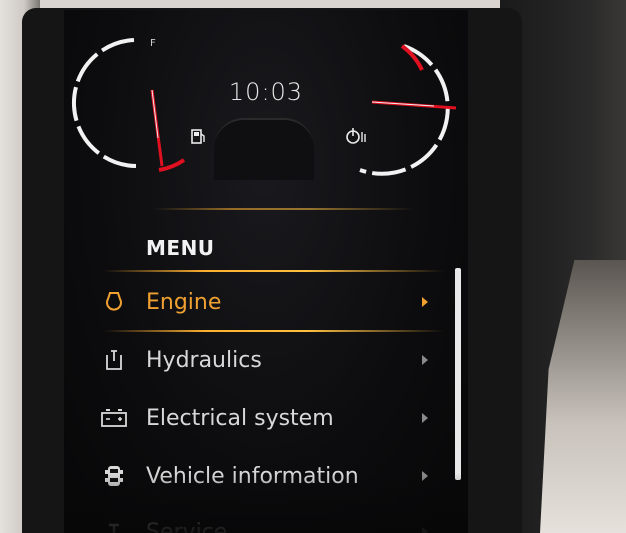 This screenshot has width=626, height=533. What do you see at coordinates (284, 209) in the screenshot?
I see `header-divider` at bounding box center [284, 209].